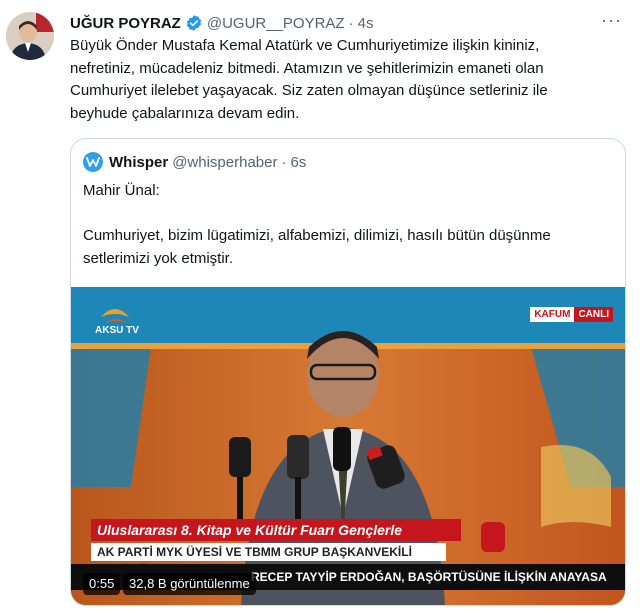  Describe the element at coordinates (611, 20) in the screenshot. I see `more-icon: ···` at that location.